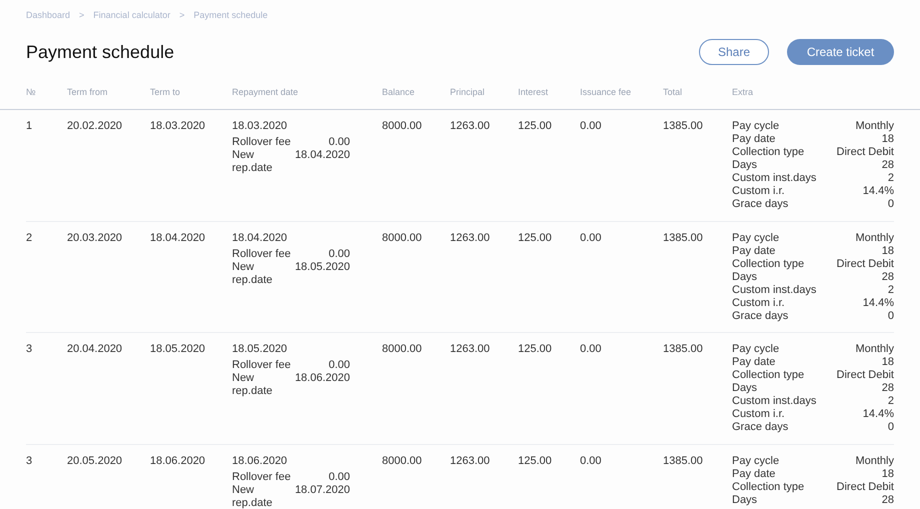 This screenshot has width=920, height=509. What do you see at coordinates (48, 16) in the screenshot?
I see `breadcrumb-link: Dashboard` at bounding box center [48, 16].